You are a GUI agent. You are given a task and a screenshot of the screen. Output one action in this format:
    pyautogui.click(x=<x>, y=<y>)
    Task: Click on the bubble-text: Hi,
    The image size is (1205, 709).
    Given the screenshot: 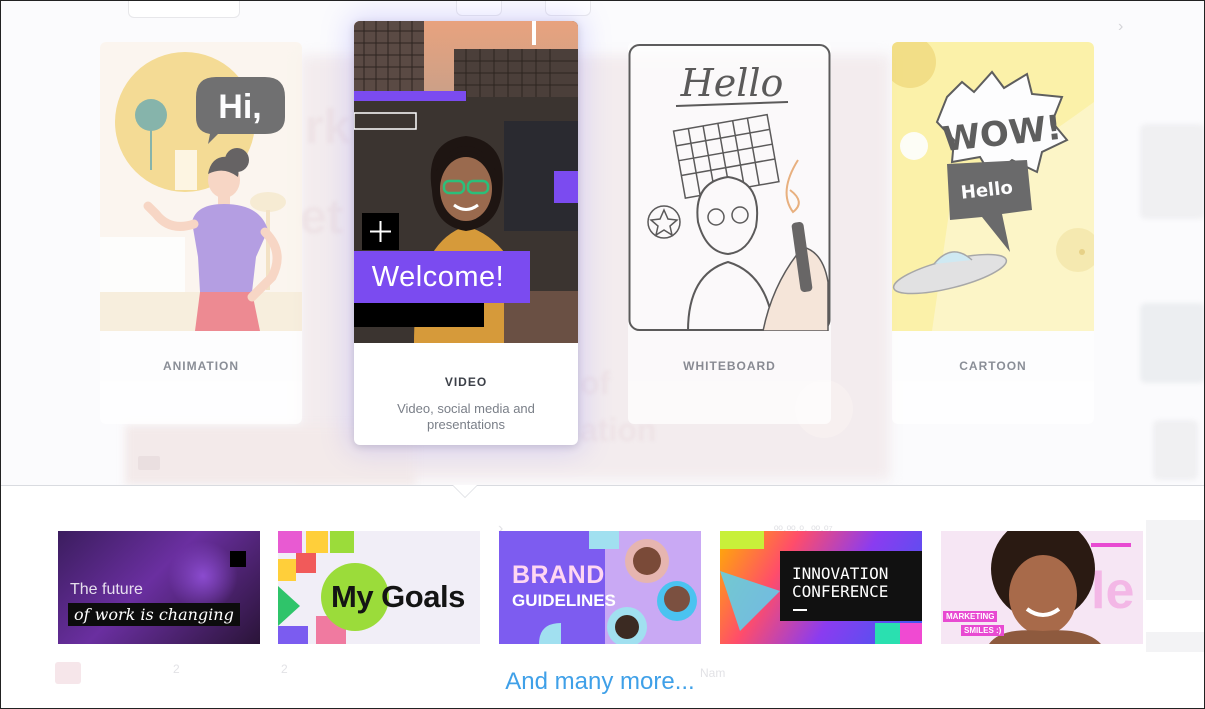 What is the action you would take?
    pyautogui.click(x=239, y=107)
    